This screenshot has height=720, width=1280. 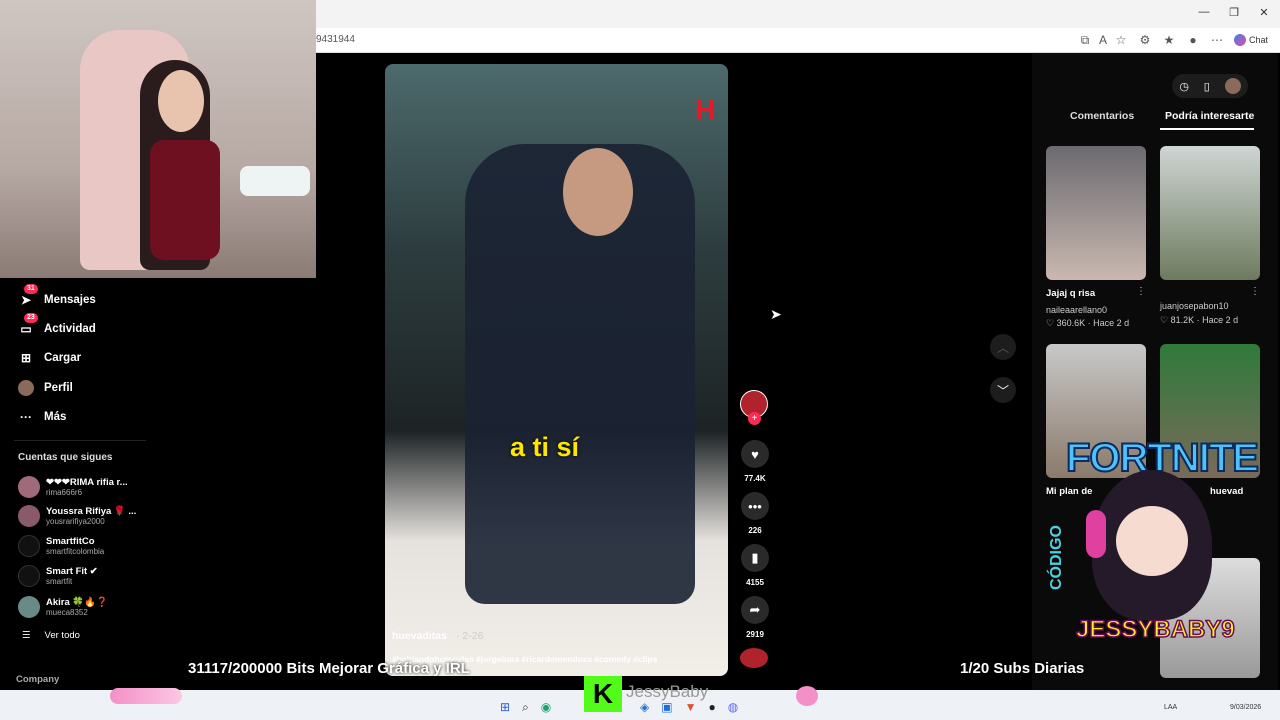 What do you see at coordinates (1264, 14) in the screenshot?
I see `close-icon: ✕` at bounding box center [1264, 14].